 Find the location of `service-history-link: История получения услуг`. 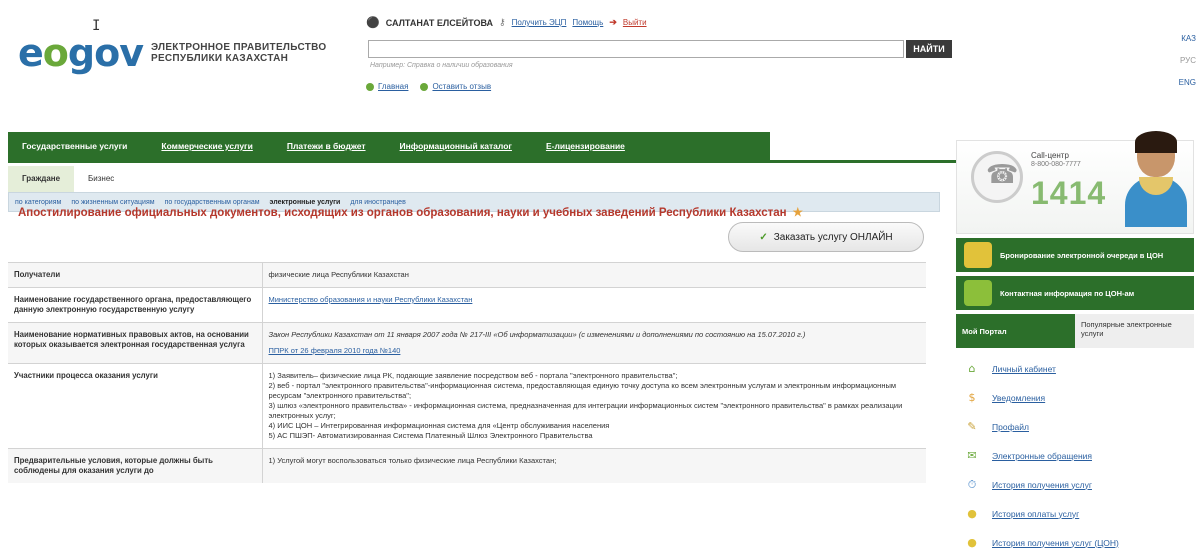

service-history-link: История получения услуг is located at coordinates (1042, 485).